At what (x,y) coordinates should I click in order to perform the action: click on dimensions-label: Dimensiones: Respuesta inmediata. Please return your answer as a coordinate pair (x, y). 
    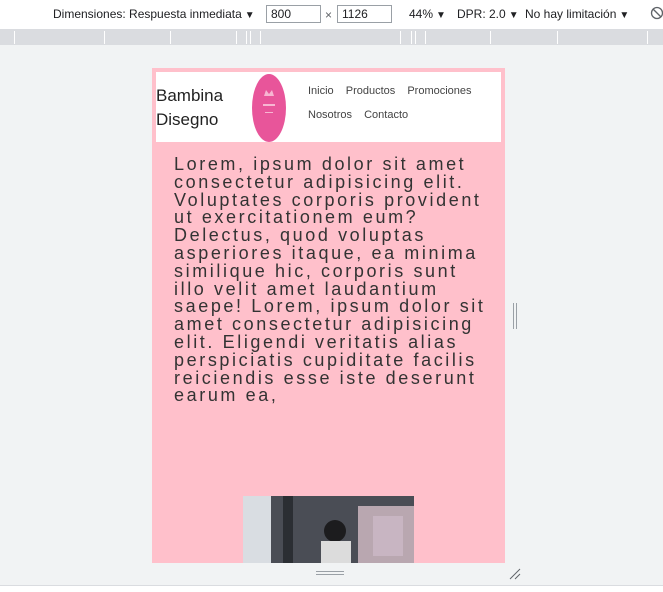
    Looking at the image, I should click on (147, 14).